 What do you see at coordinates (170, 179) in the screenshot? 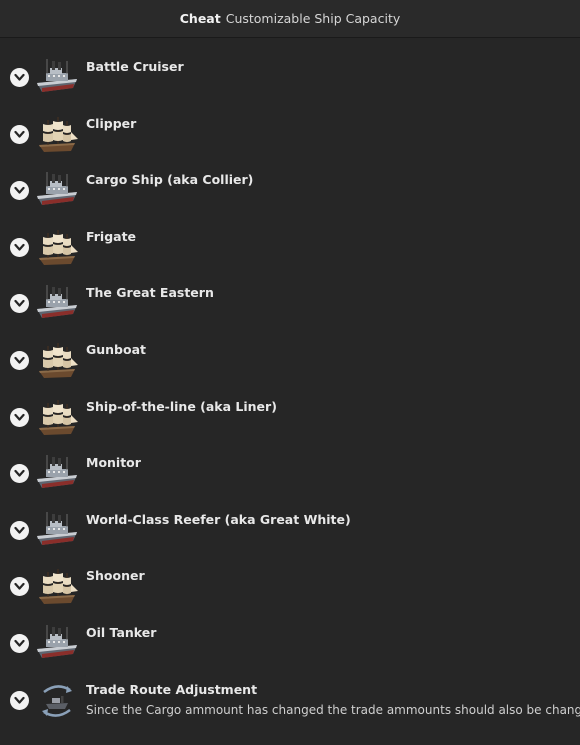
I see `cheat-item-label: Cargo Ship (aka Collier)` at bounding box center [170, 179].